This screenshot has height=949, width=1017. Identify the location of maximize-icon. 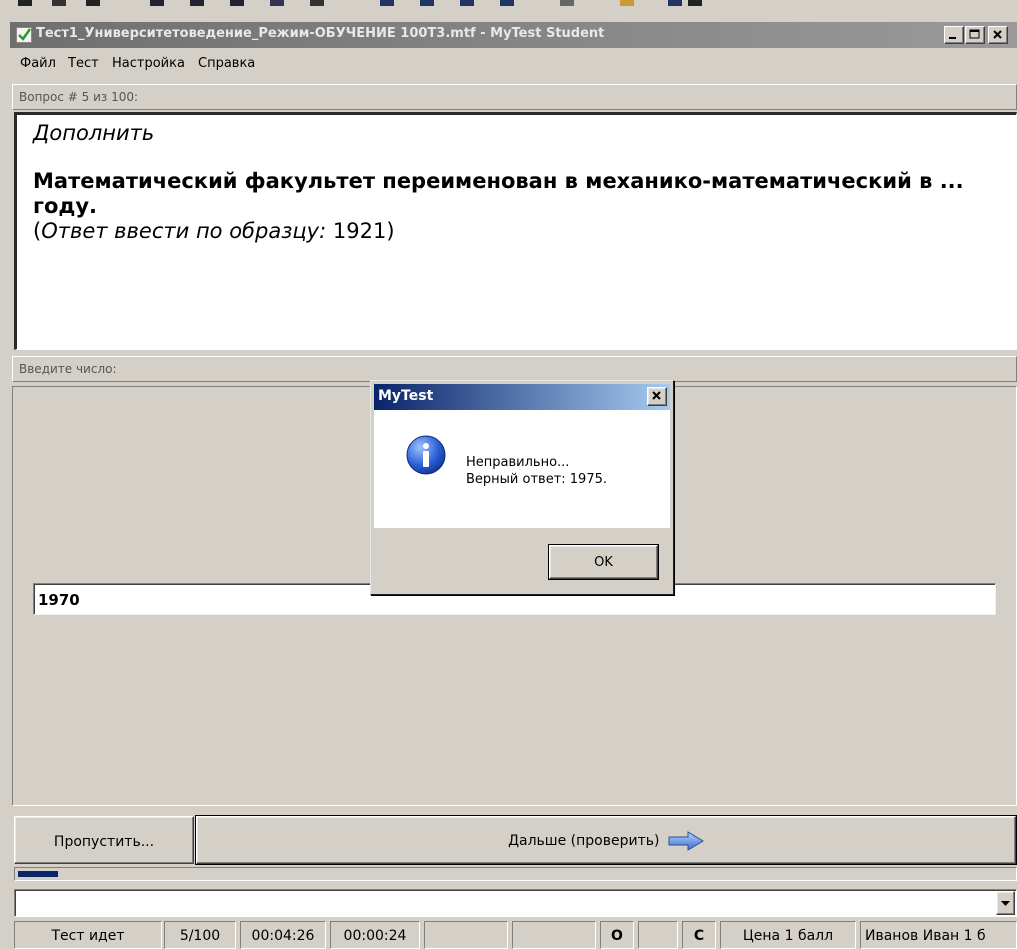
(974, 34).